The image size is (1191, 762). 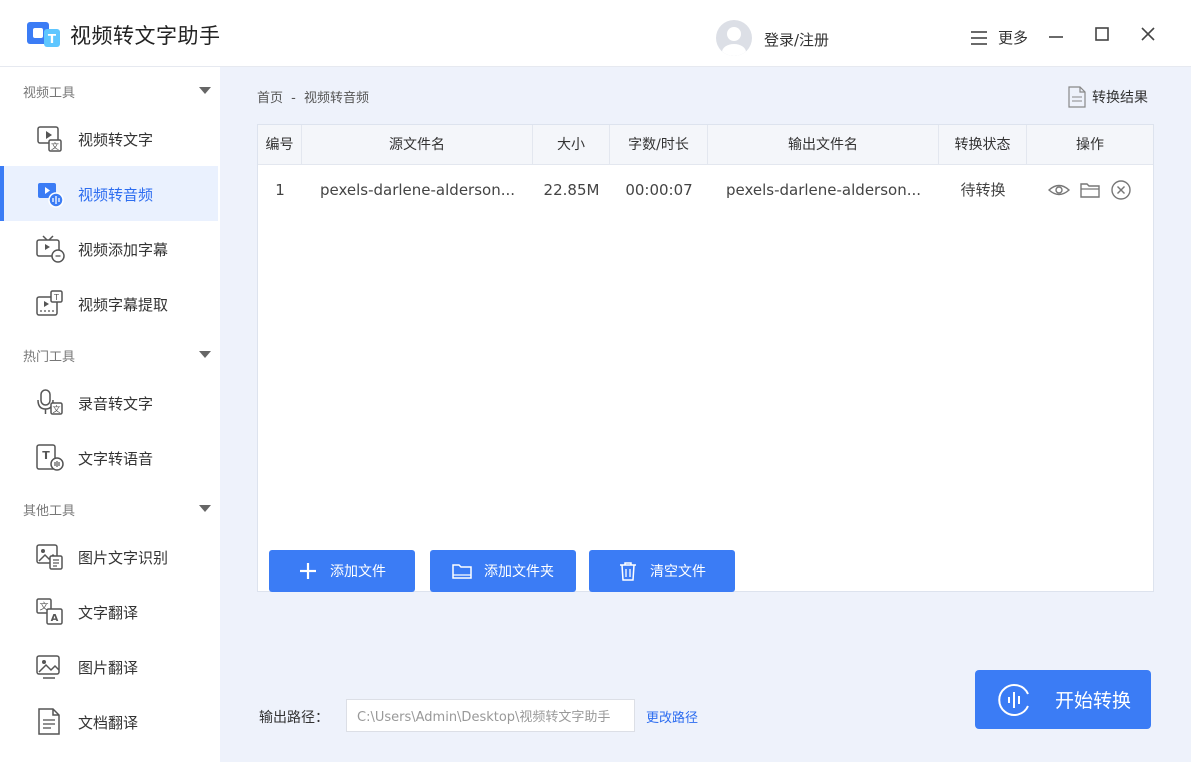 I want to click on sidebar-item-label: 文字翻译, so click(x=108, y=613).